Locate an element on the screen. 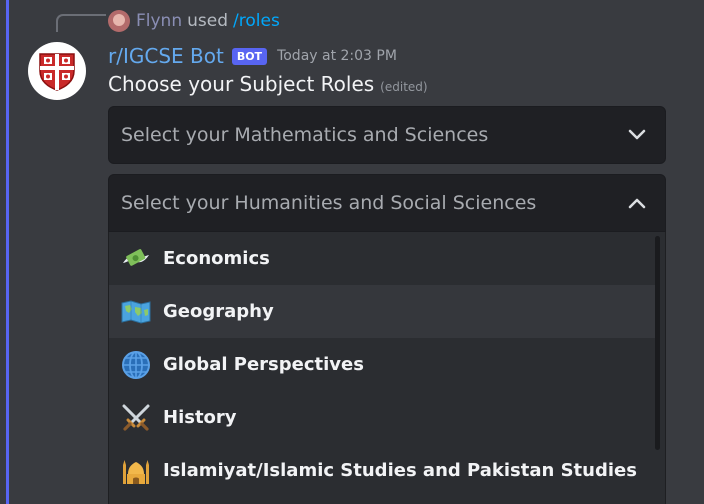 This screenshot has height=504, width=704. author-name: r/IGCSE Bot is located at coordinates (166, 56).